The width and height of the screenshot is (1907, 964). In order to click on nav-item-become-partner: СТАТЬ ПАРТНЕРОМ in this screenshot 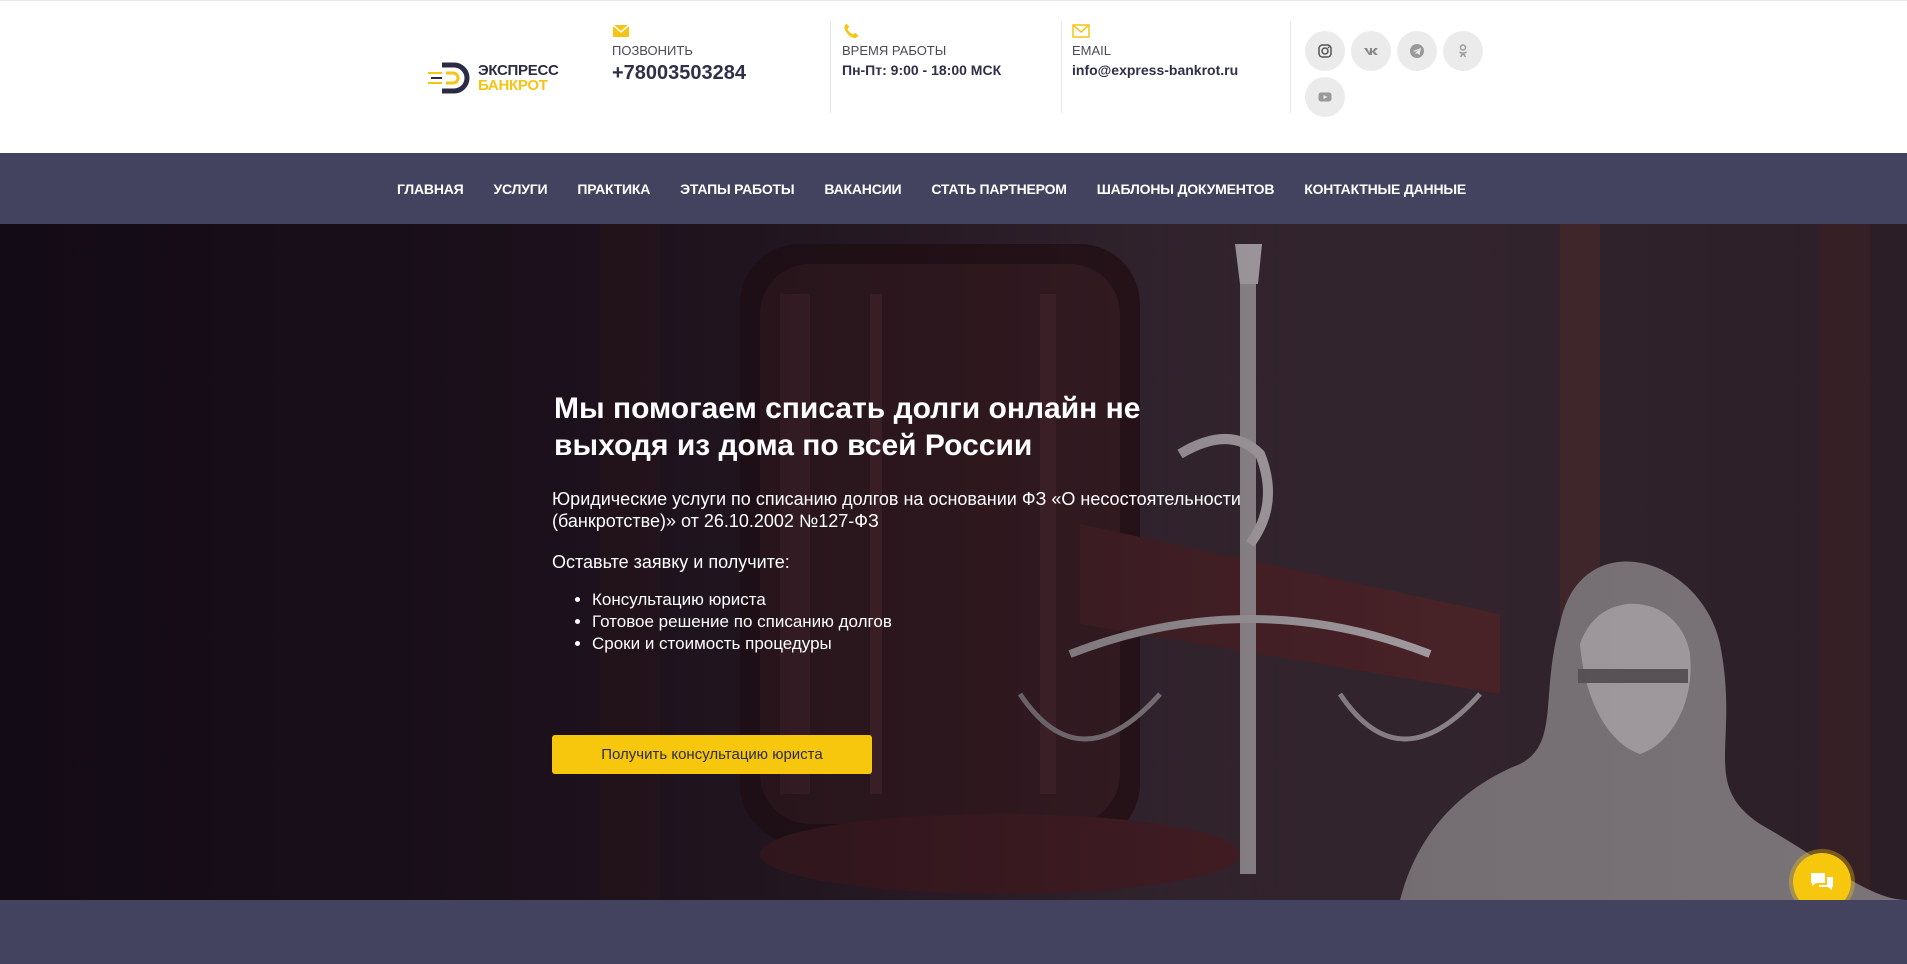, I will do `click(999, 189)`.